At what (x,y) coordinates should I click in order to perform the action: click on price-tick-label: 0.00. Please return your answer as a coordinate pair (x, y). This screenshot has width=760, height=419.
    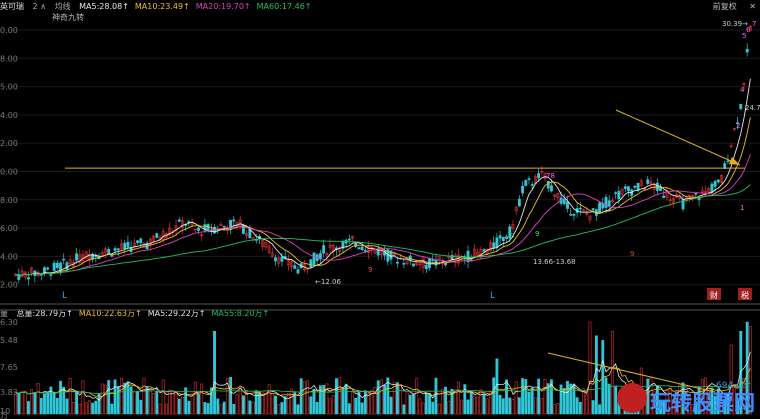
    Looking at the image, I should click on (9, 172).